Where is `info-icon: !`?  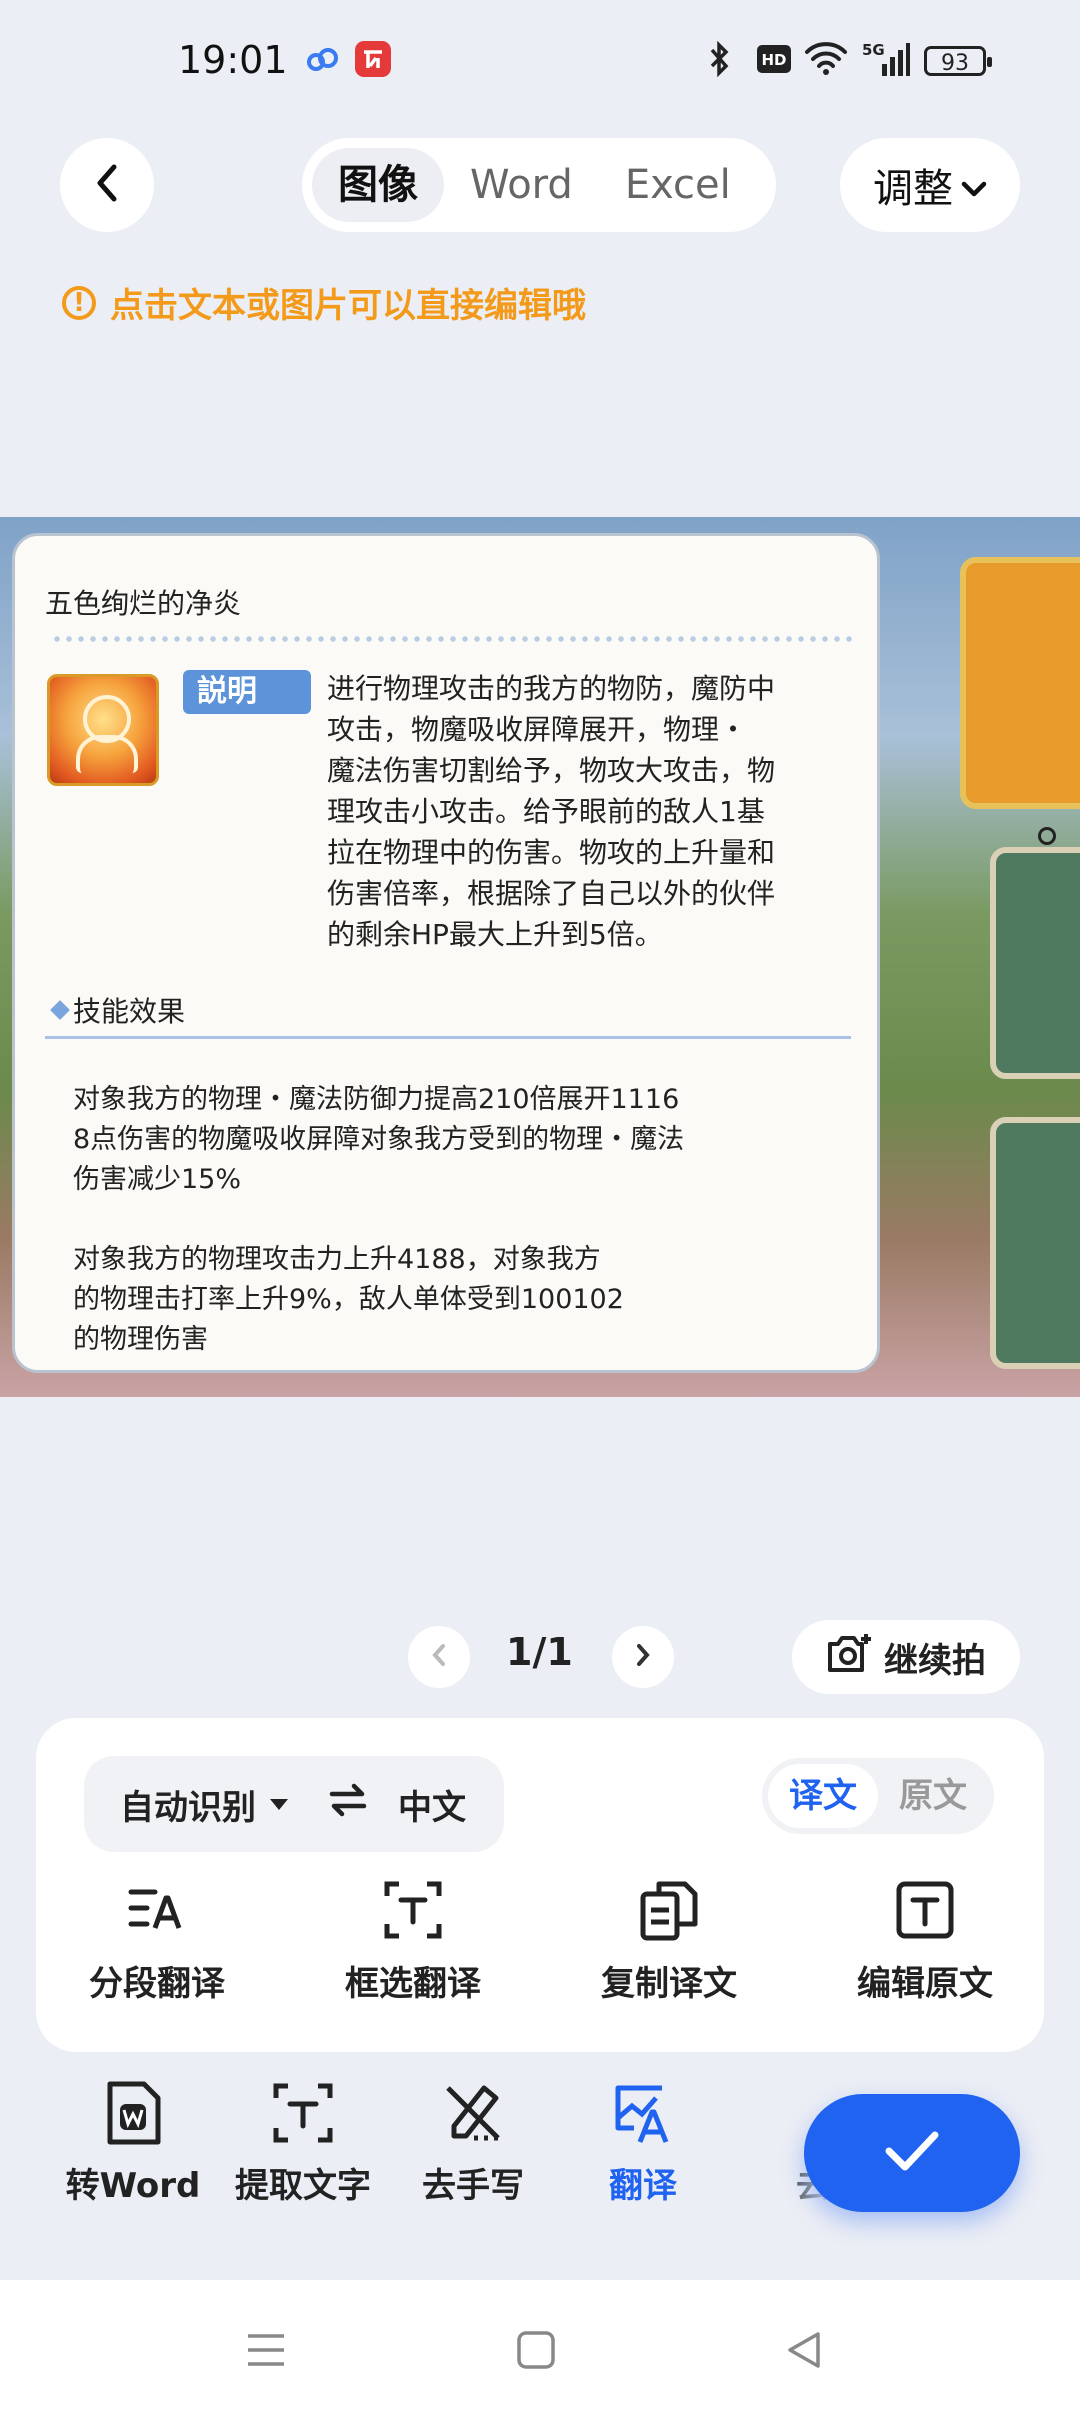
info-icon: ! is located at coordinates (79, 302).